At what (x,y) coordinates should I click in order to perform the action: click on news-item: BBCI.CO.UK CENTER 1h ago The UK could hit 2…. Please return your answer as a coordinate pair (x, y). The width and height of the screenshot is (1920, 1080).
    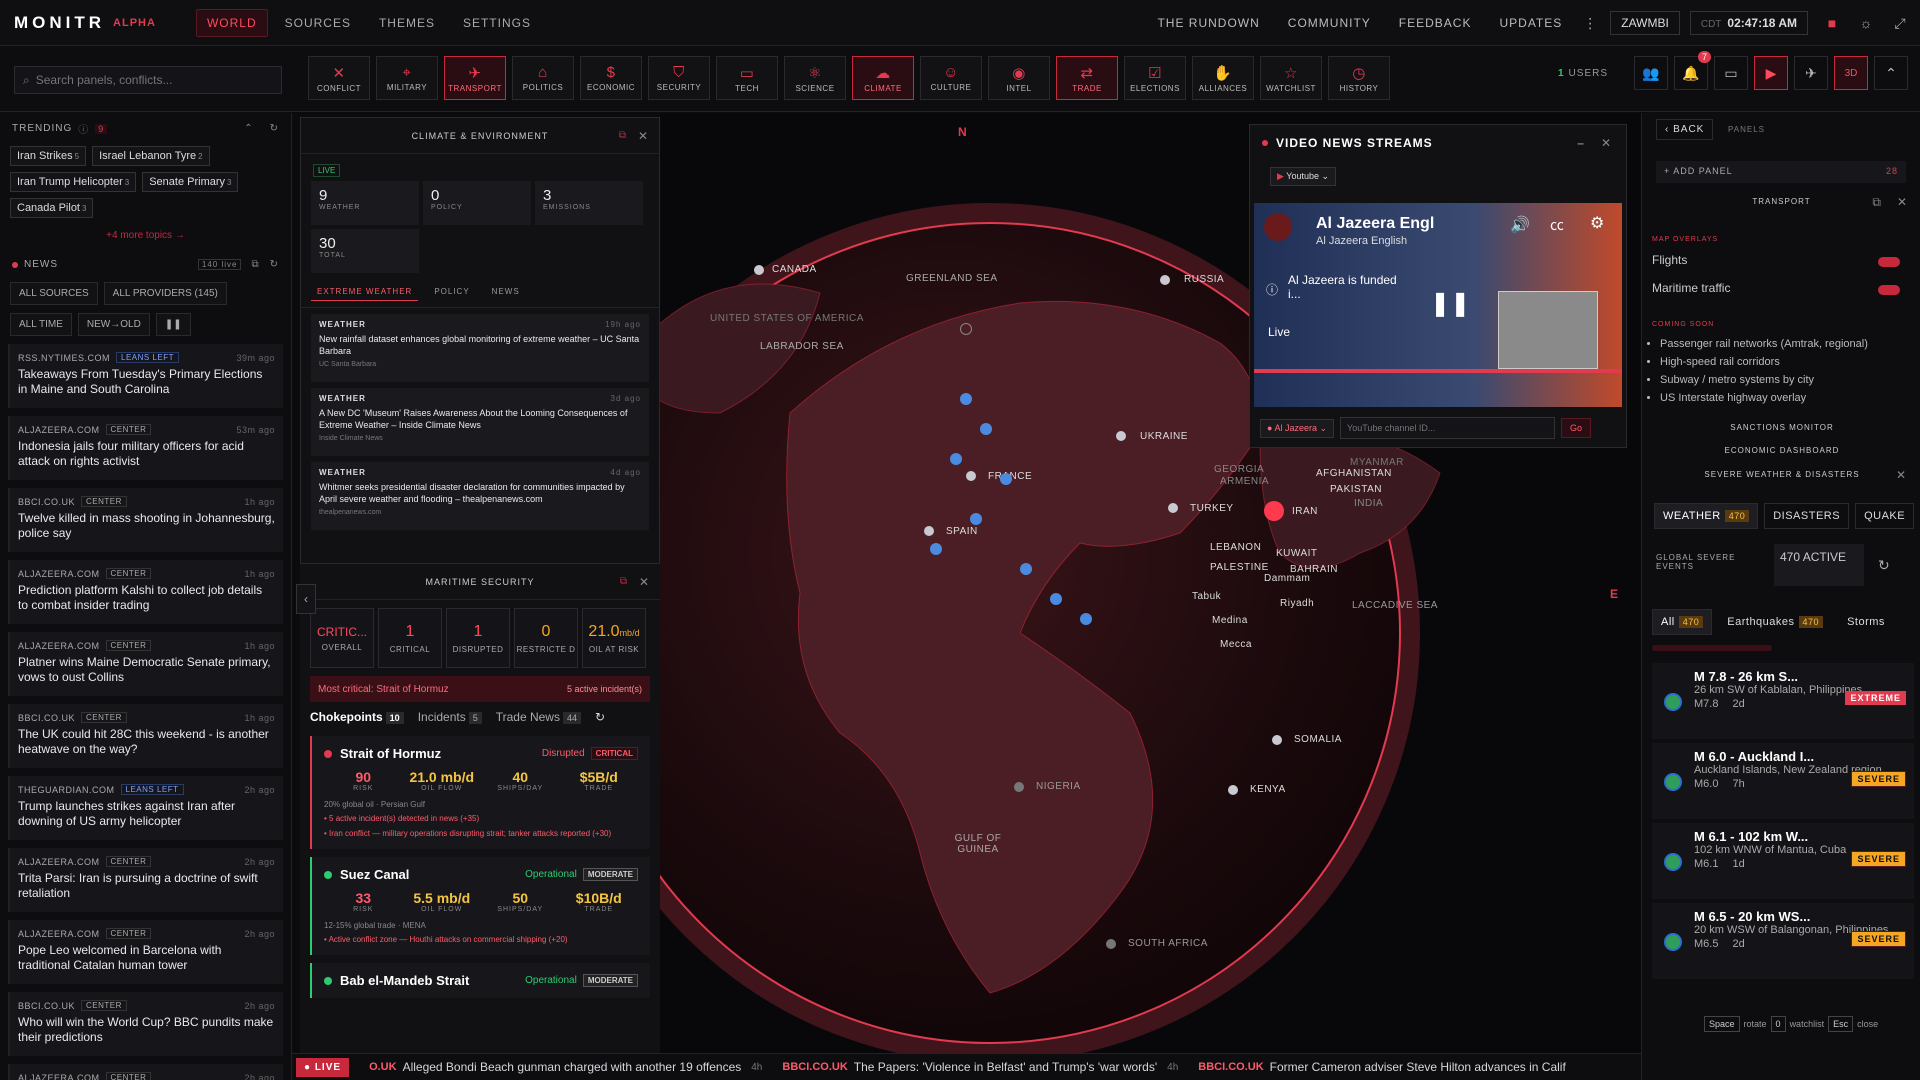
    Looking at the image, I should click on (145, 736).